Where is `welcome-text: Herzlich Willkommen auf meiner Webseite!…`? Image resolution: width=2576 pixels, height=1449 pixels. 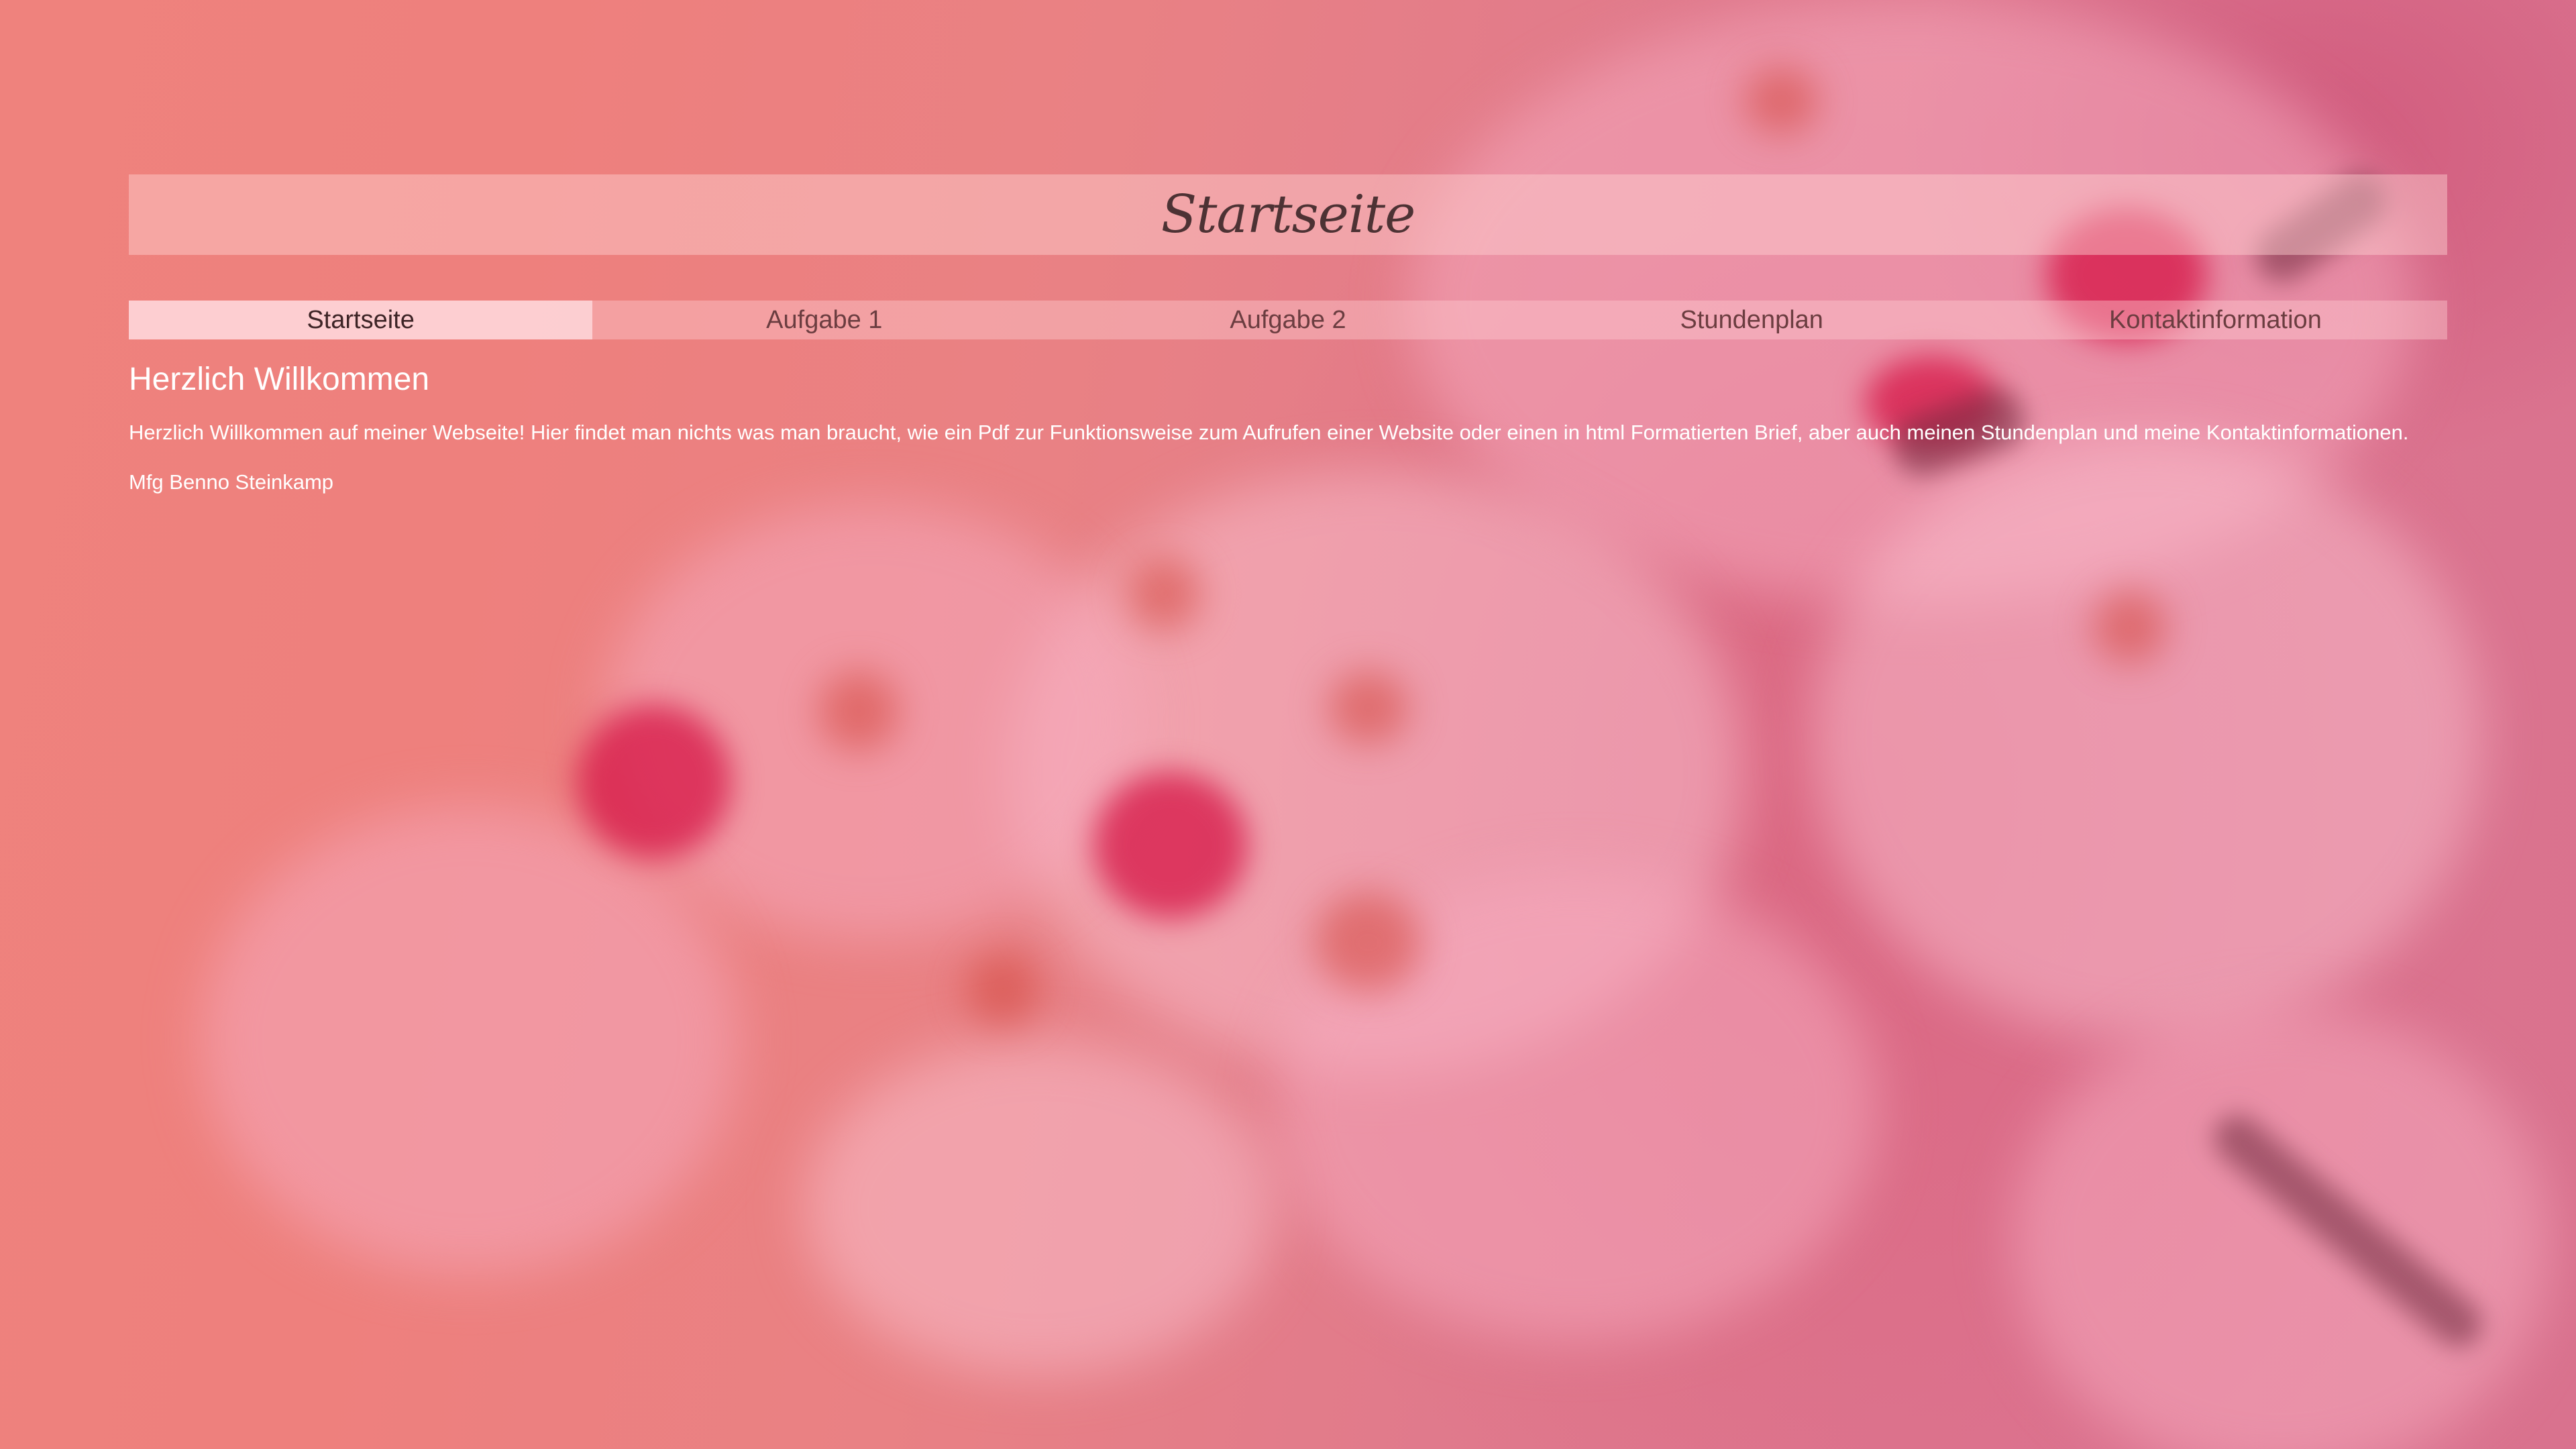
welcome-text: Herzlich Willkommen auf meiner Webseite!… is located at coordinates (1269, 432).